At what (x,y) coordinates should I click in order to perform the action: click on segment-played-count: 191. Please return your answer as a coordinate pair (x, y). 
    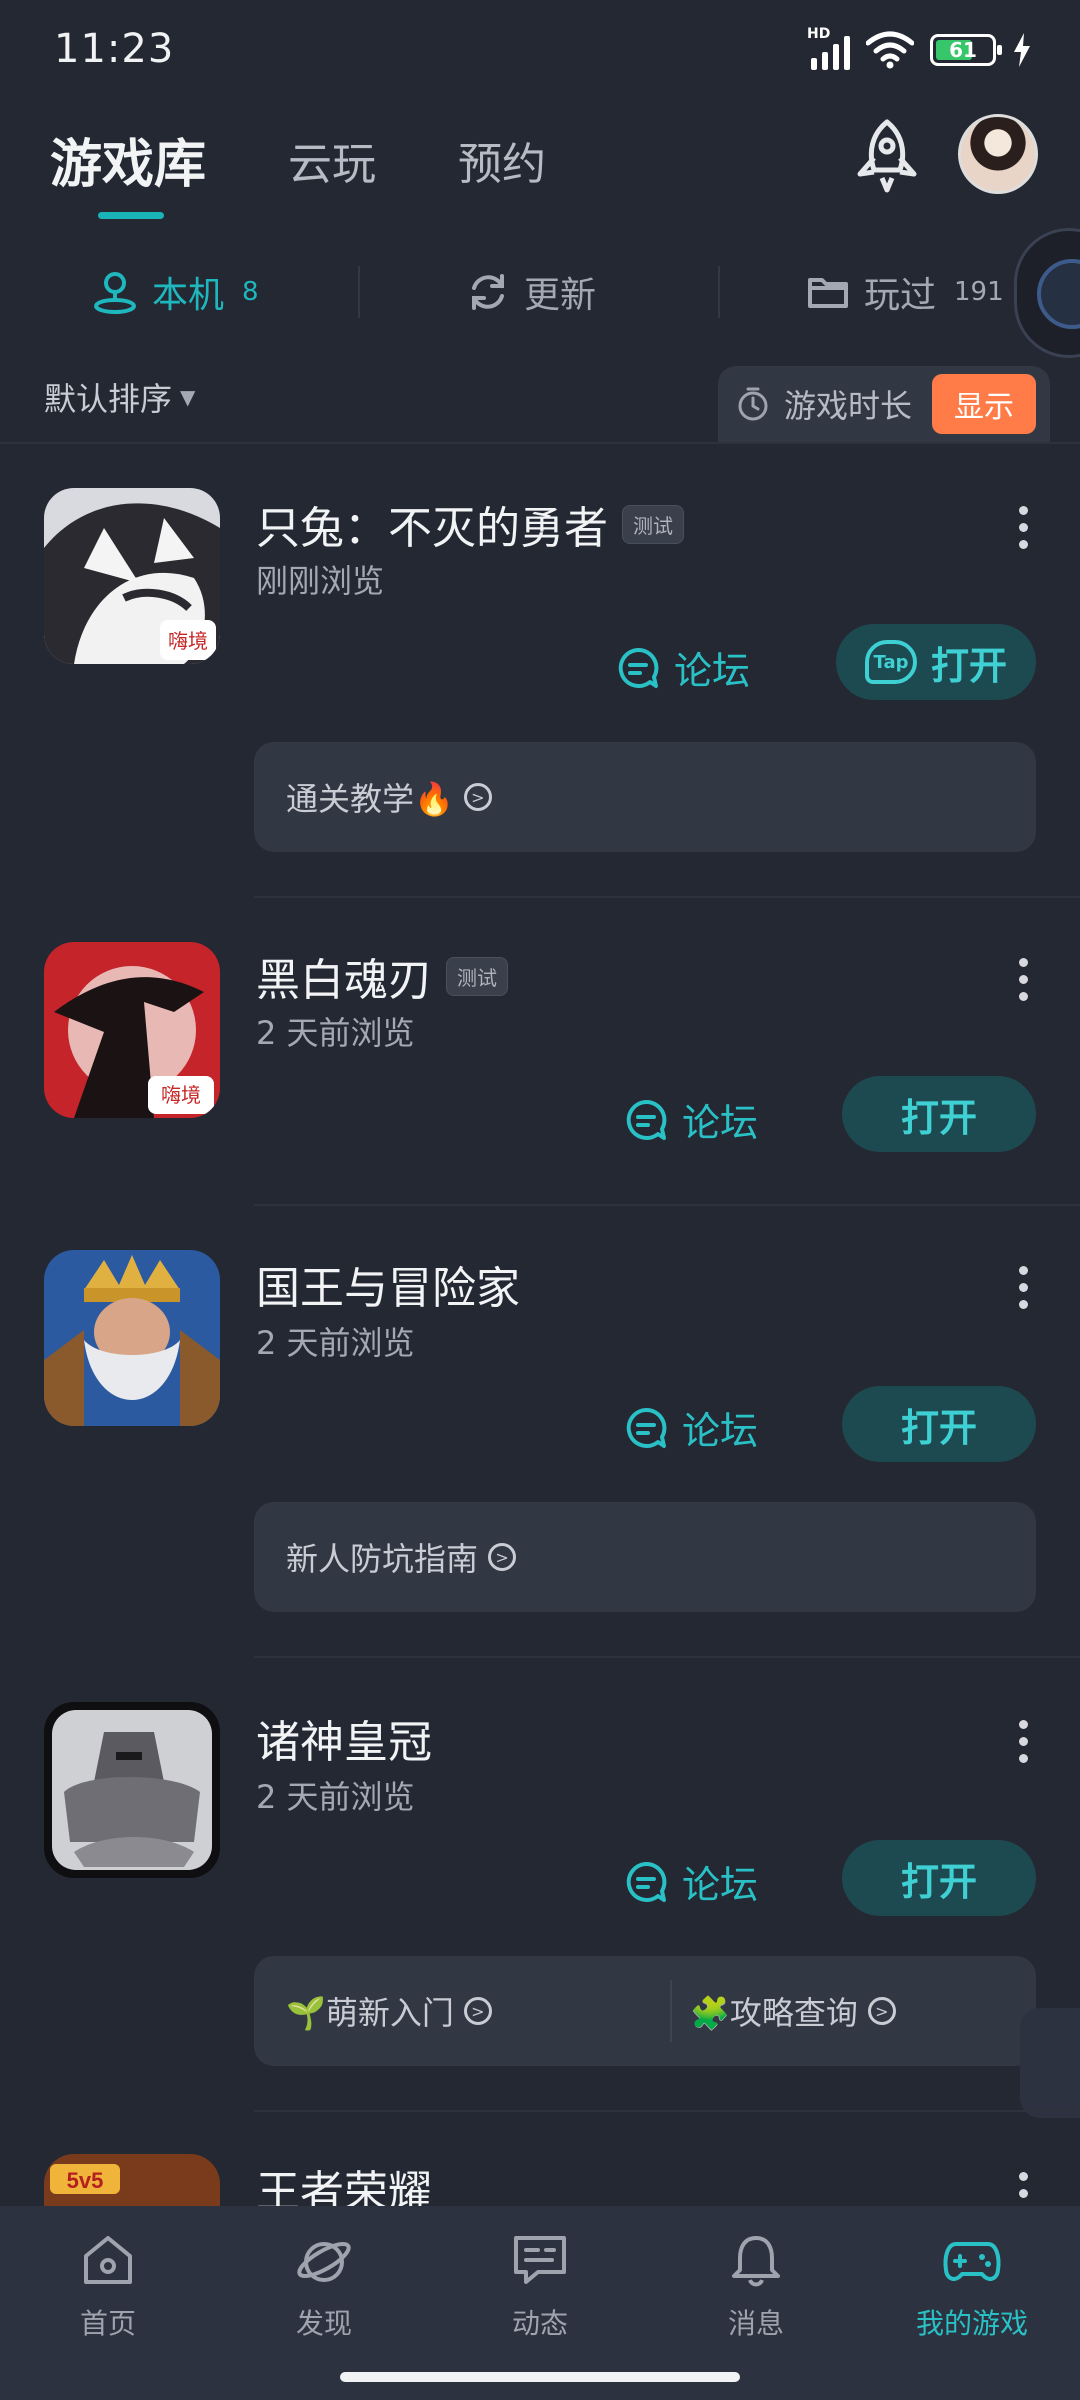
    Looking at the image, I should click on (979, 292).